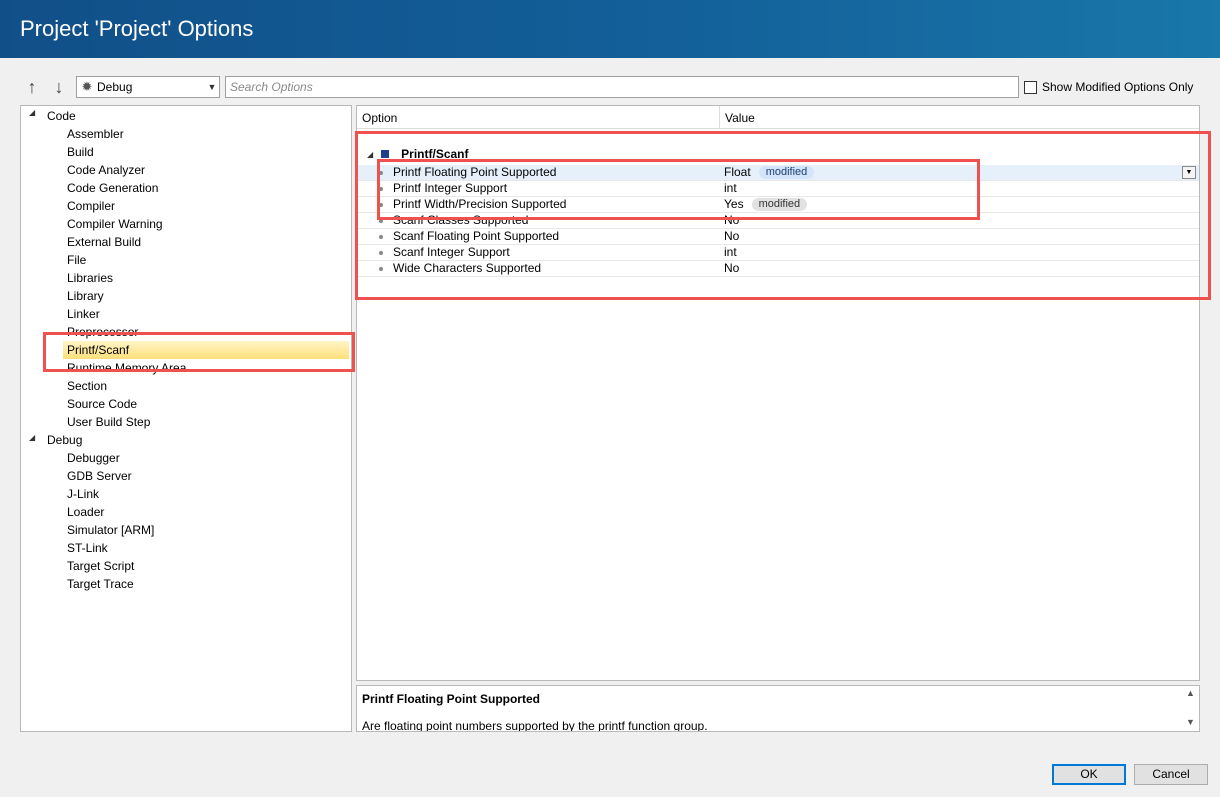 Image resolution: width=1220 pixels, height=797 pixels. I want to click on option-name: Scanf Floating Point Supported, so click(476, 236).